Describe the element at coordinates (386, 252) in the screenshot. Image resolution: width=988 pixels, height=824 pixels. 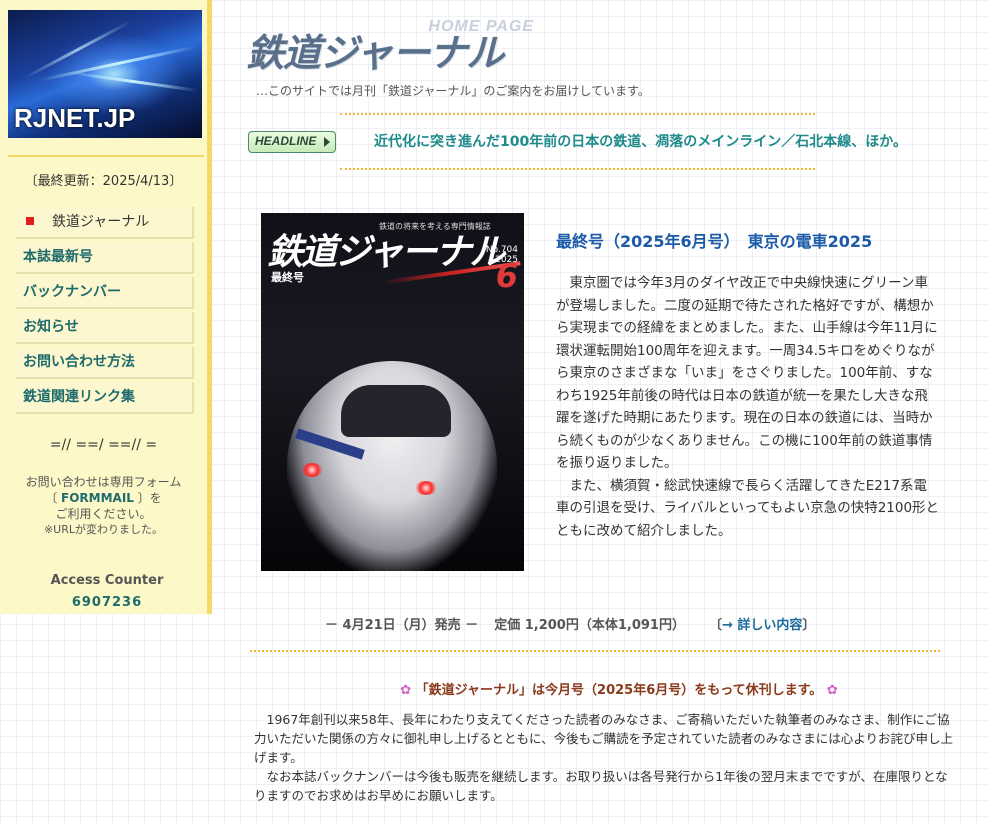
I see `cover-title: 鉄道ジャーナル` at that location.